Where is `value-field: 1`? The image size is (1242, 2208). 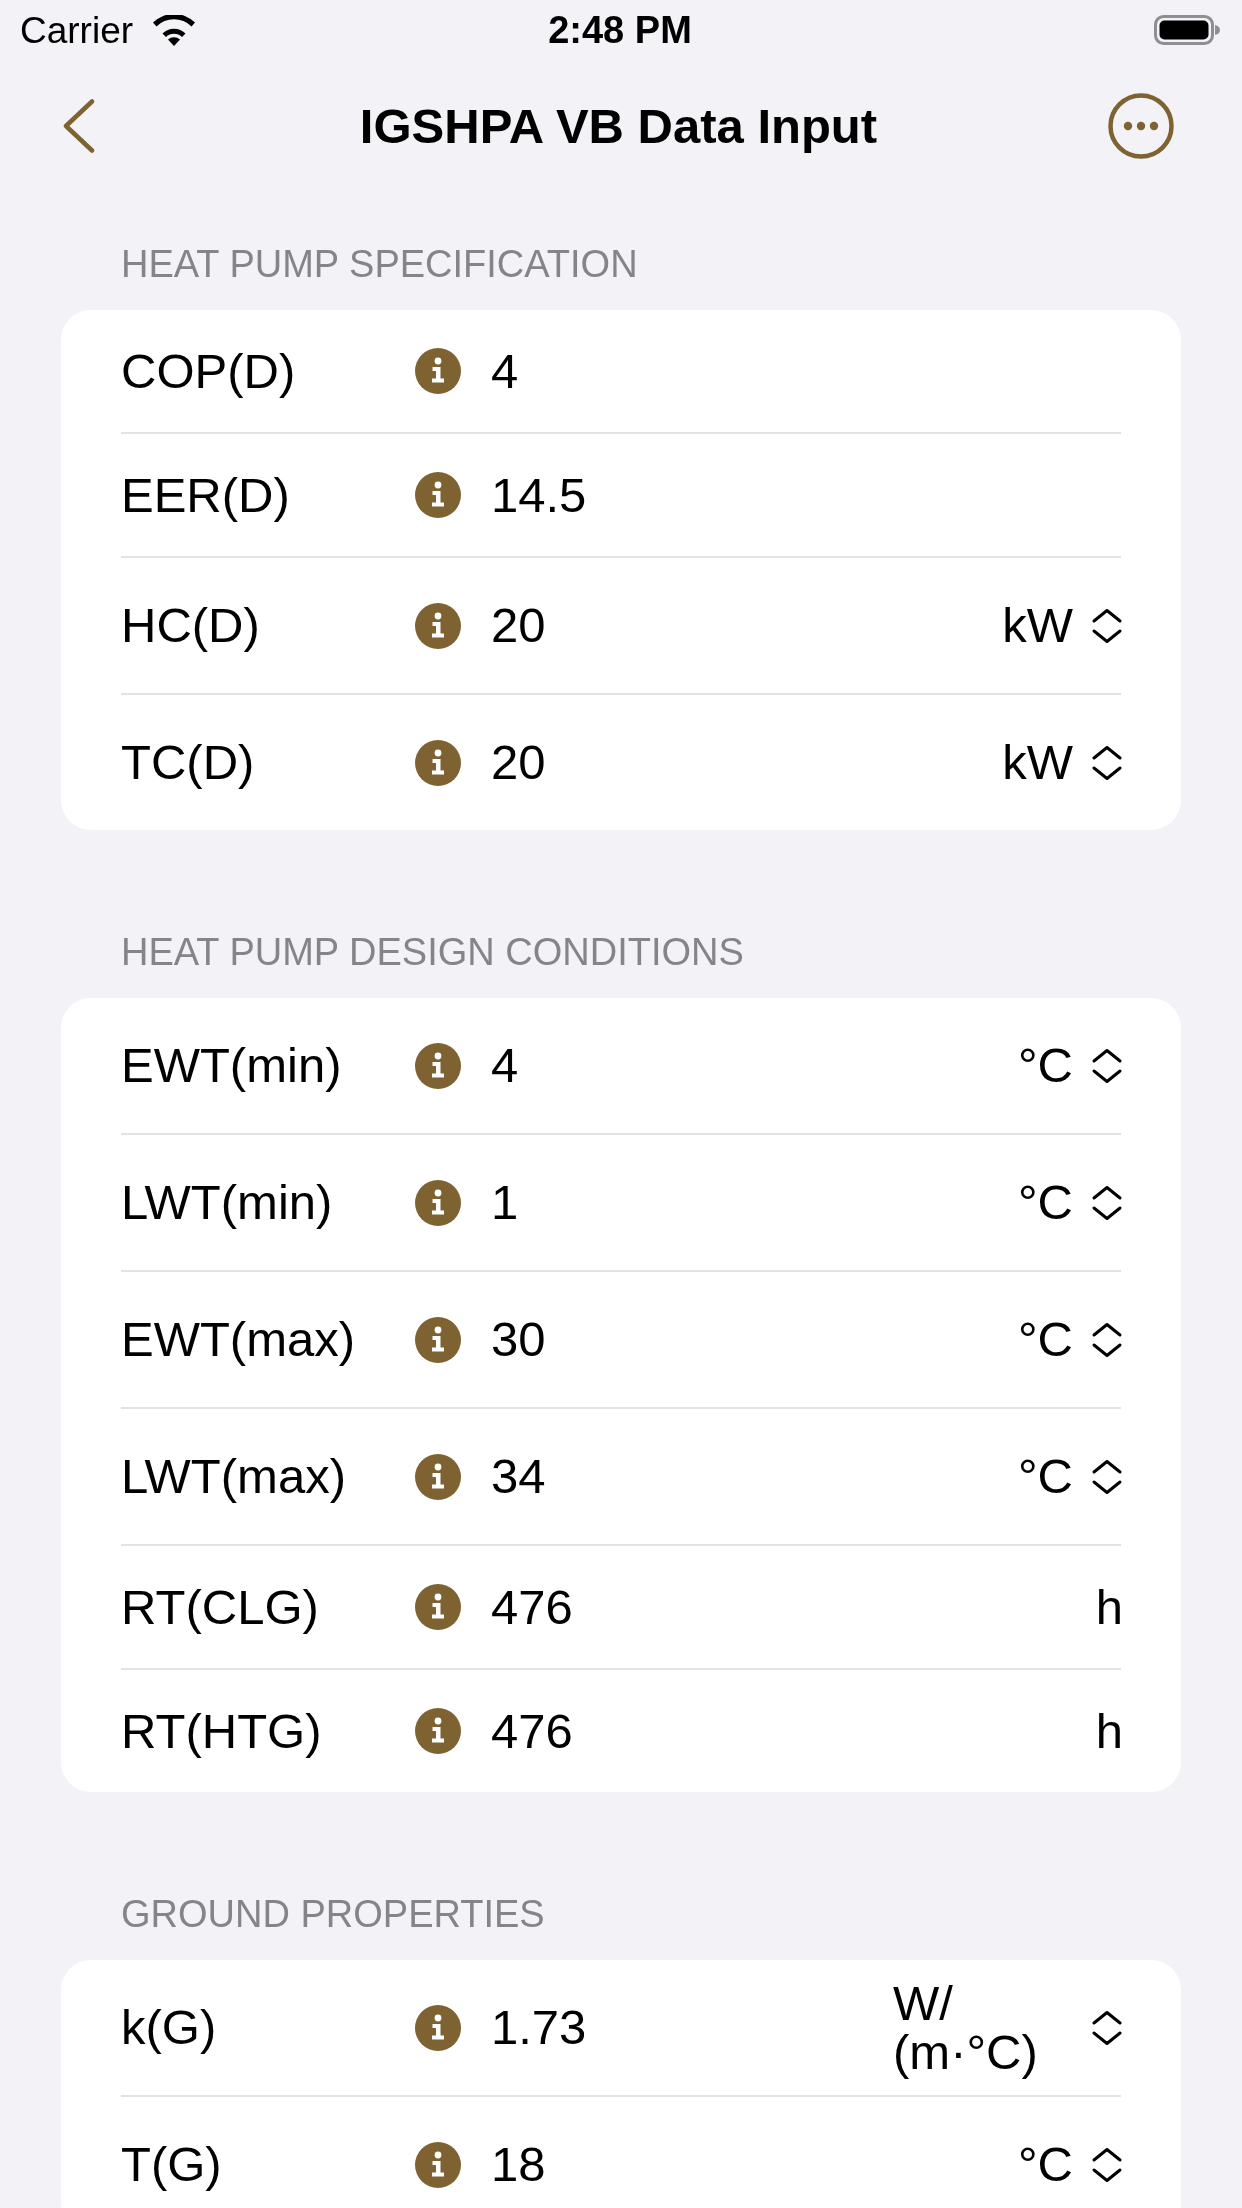 value-field: 1 is located at coordinates (505, 1202).